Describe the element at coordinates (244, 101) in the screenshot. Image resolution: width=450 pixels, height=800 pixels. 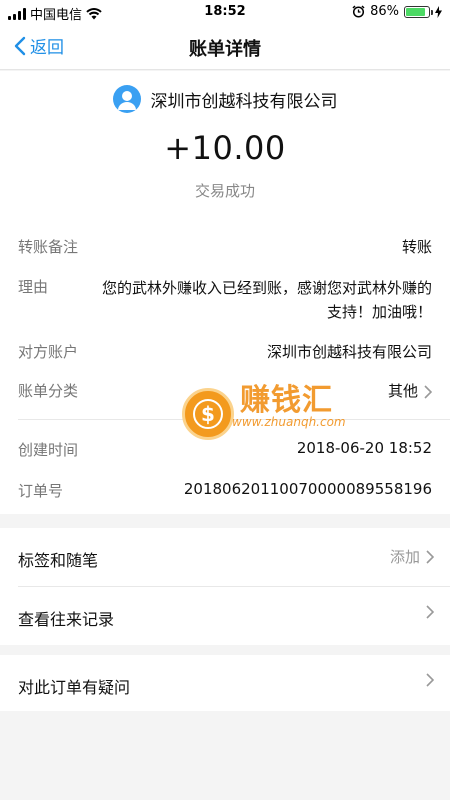
I see `merchant-name: 深圳市创越科技有限公司` at that location.